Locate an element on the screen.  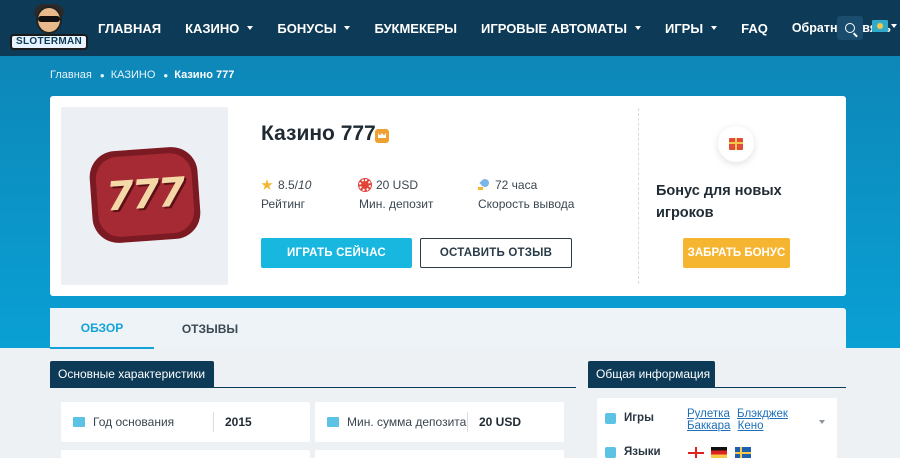
language-icon is located at coordinates (610, 452).